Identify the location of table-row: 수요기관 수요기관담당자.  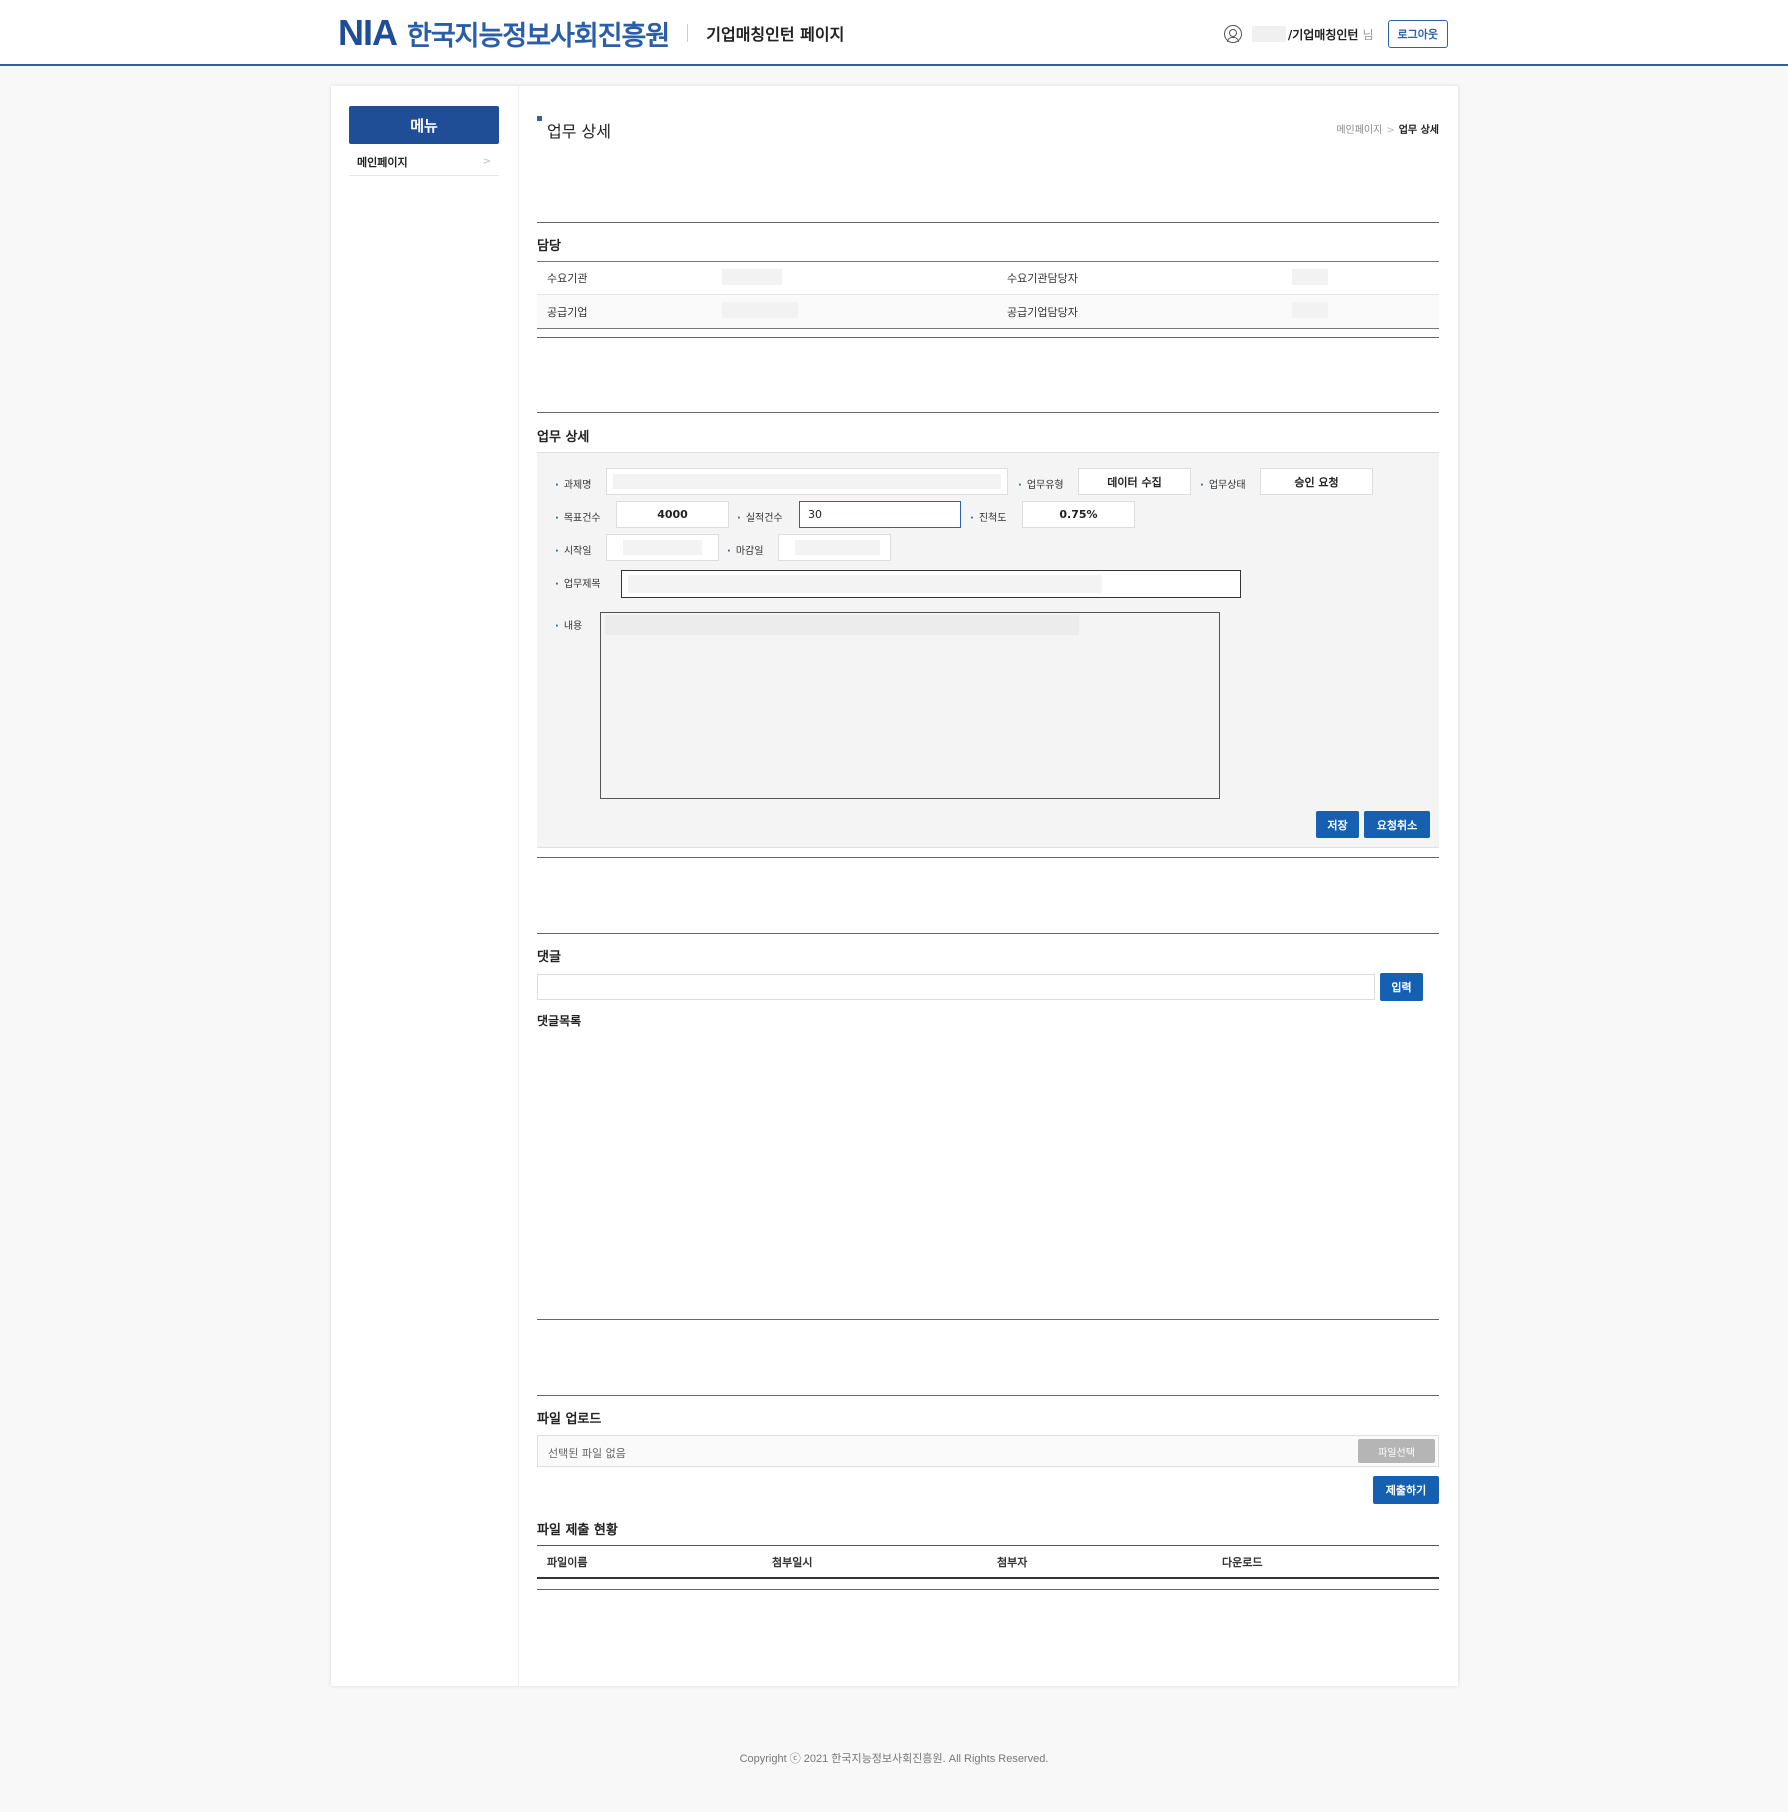
(988, 278).